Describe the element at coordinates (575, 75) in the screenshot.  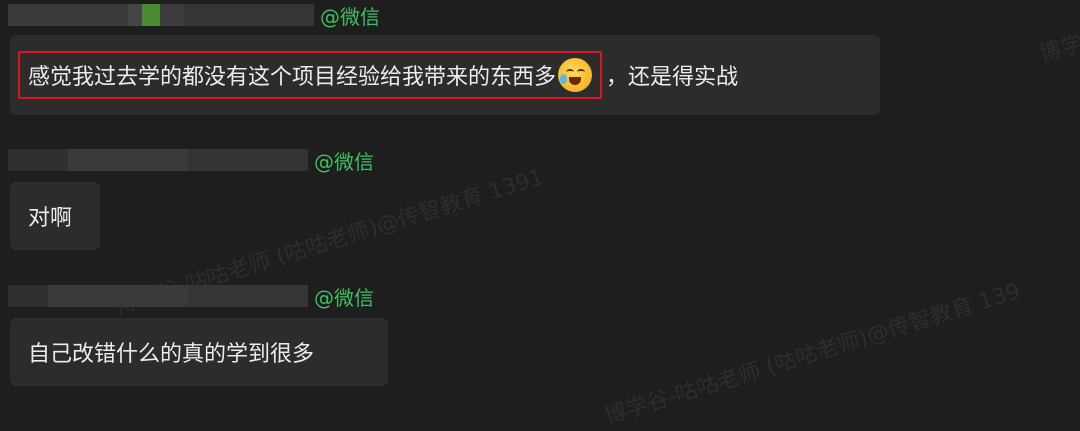
I see `face-with-tears-of-joy-icon` at that location.